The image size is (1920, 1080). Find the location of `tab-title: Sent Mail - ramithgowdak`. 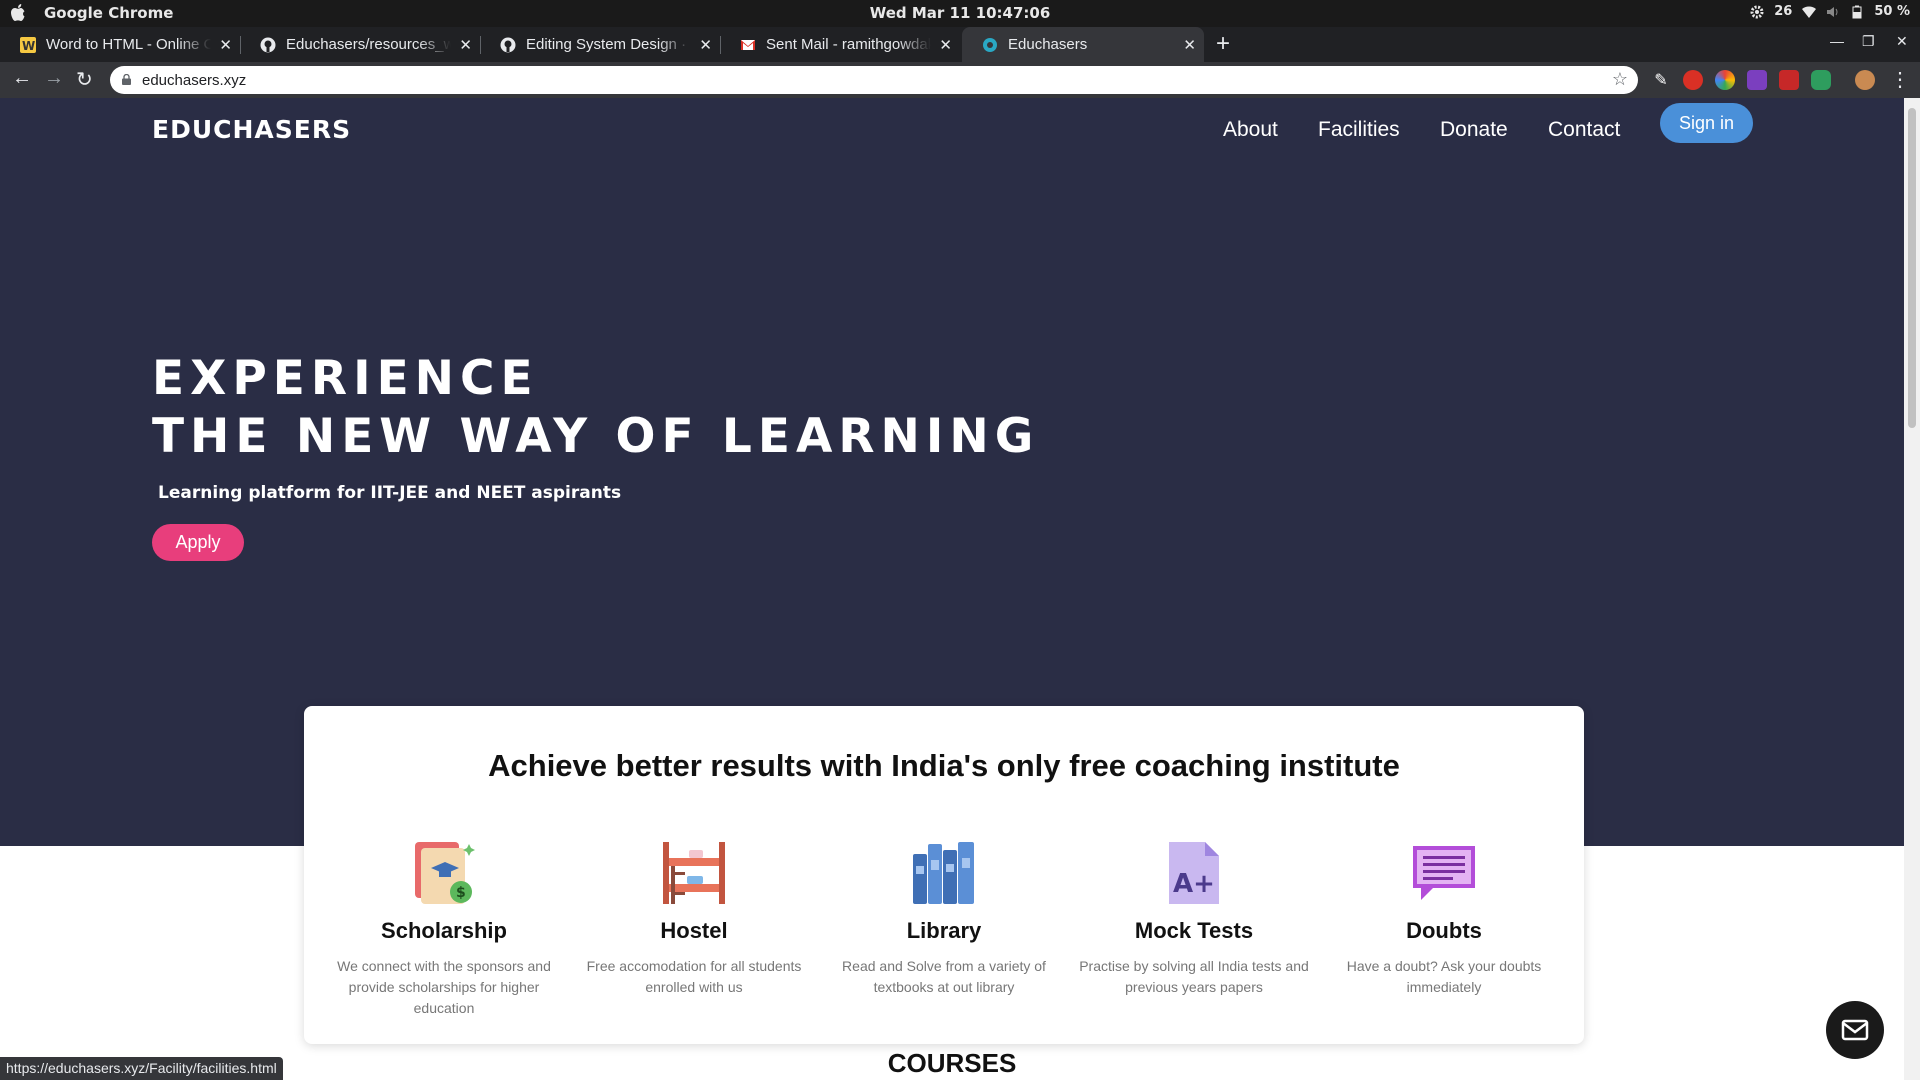

tab-title: Sent Mail - ramithgowdak is located at coordinates (848, 44).